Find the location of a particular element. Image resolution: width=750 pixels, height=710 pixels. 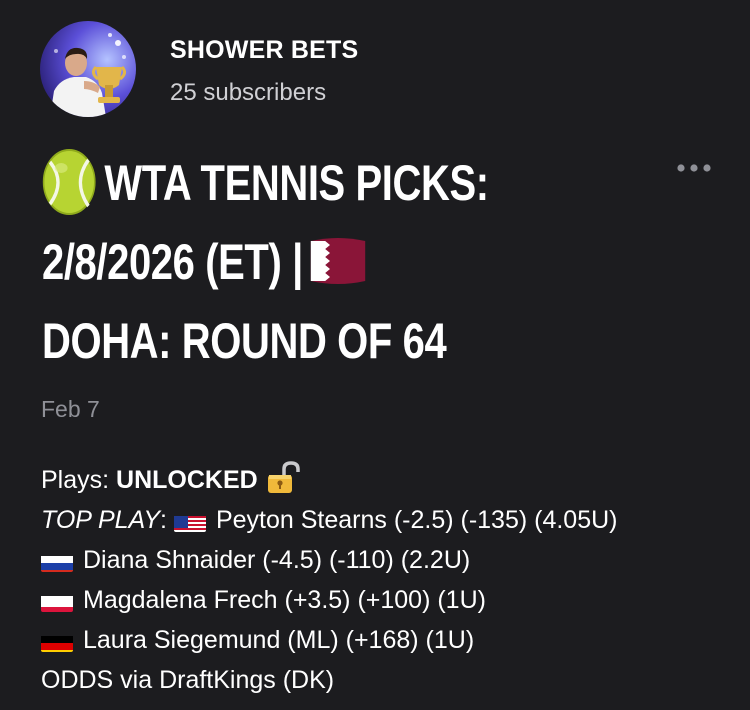

pick-text-4: Laura Siegemund (ML) (+168) (1U) is located at coordinates (279, 640).